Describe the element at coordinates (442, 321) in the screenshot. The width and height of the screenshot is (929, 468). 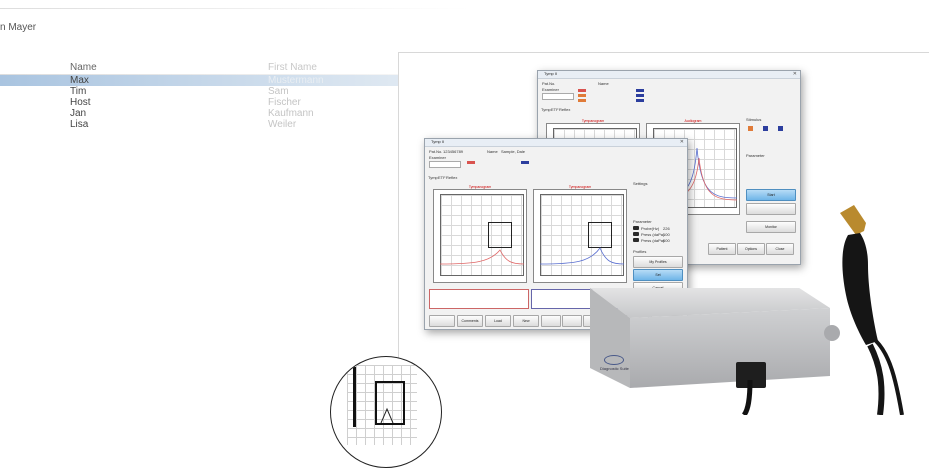
I see `print-button` at that location.